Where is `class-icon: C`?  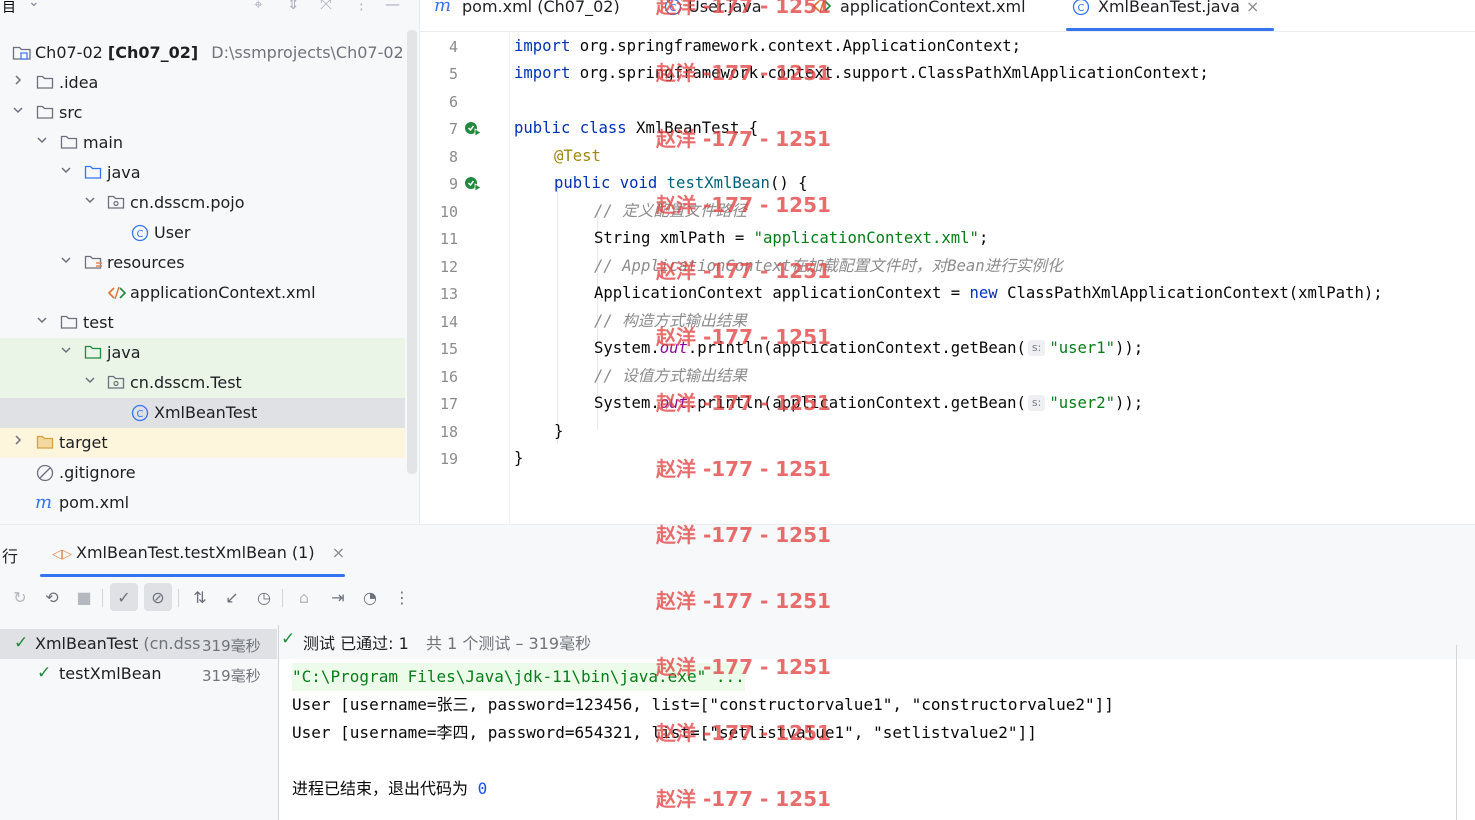
class-icon: C is located at coordinates (140, 413).